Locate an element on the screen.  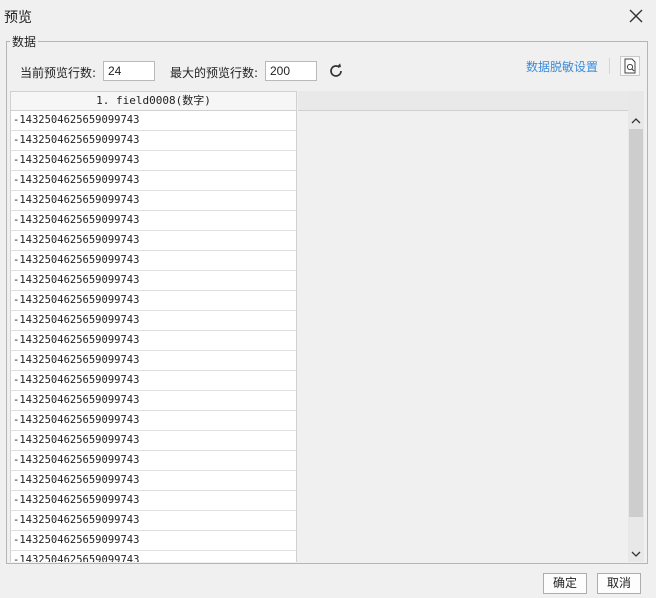
data-mask-settings-link: 数据脱敏设置 is located at coordinates (562, 66).